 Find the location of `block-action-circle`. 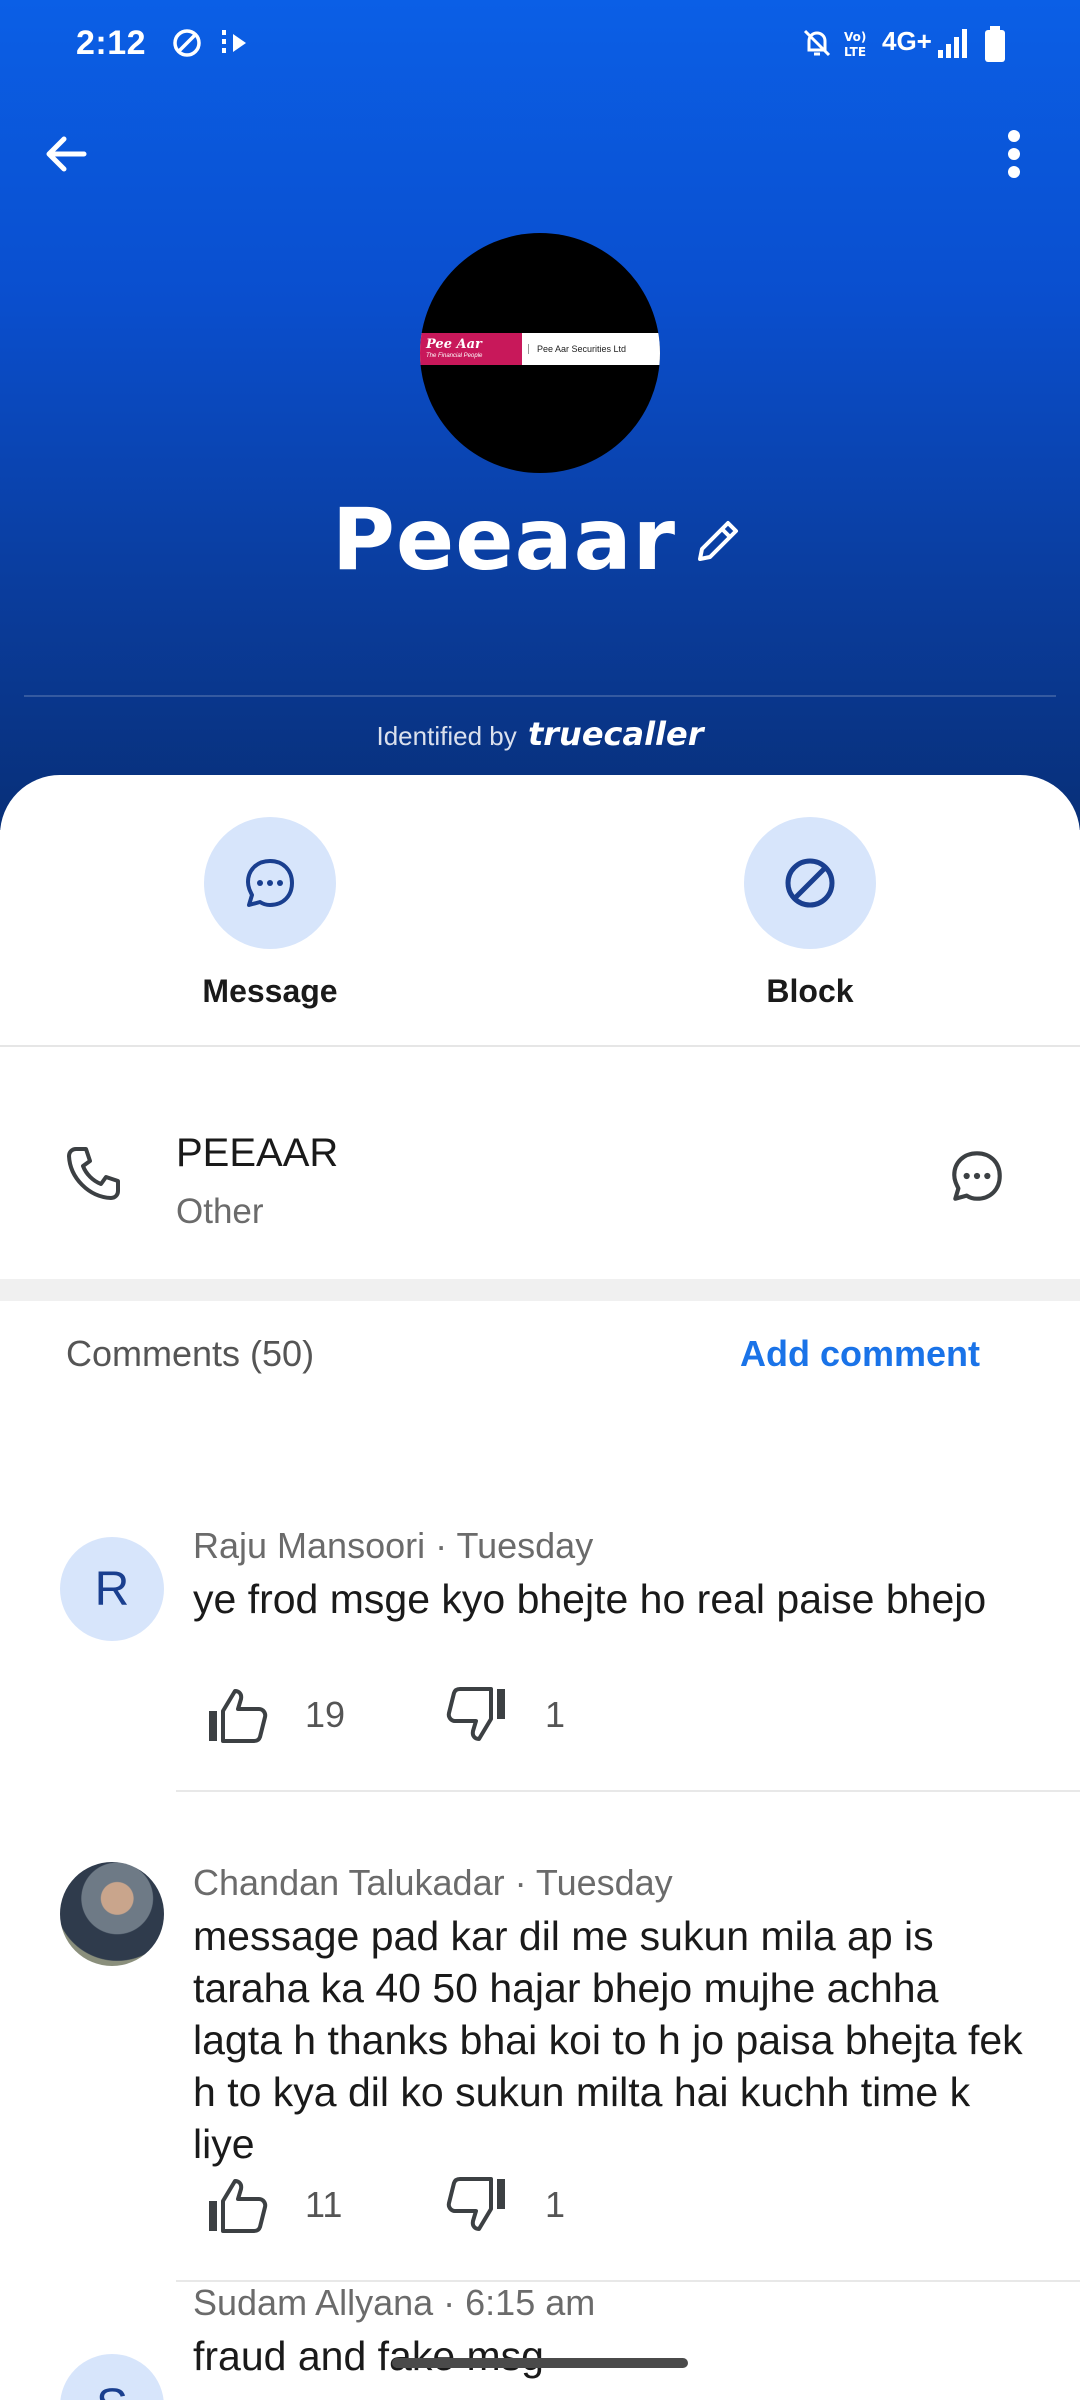

block-action-circle is located at coordinates (810, 883).